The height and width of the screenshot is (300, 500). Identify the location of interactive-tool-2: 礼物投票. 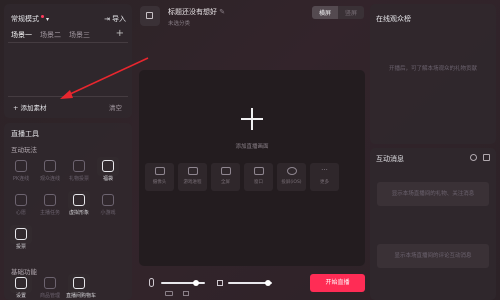
(79, 171).